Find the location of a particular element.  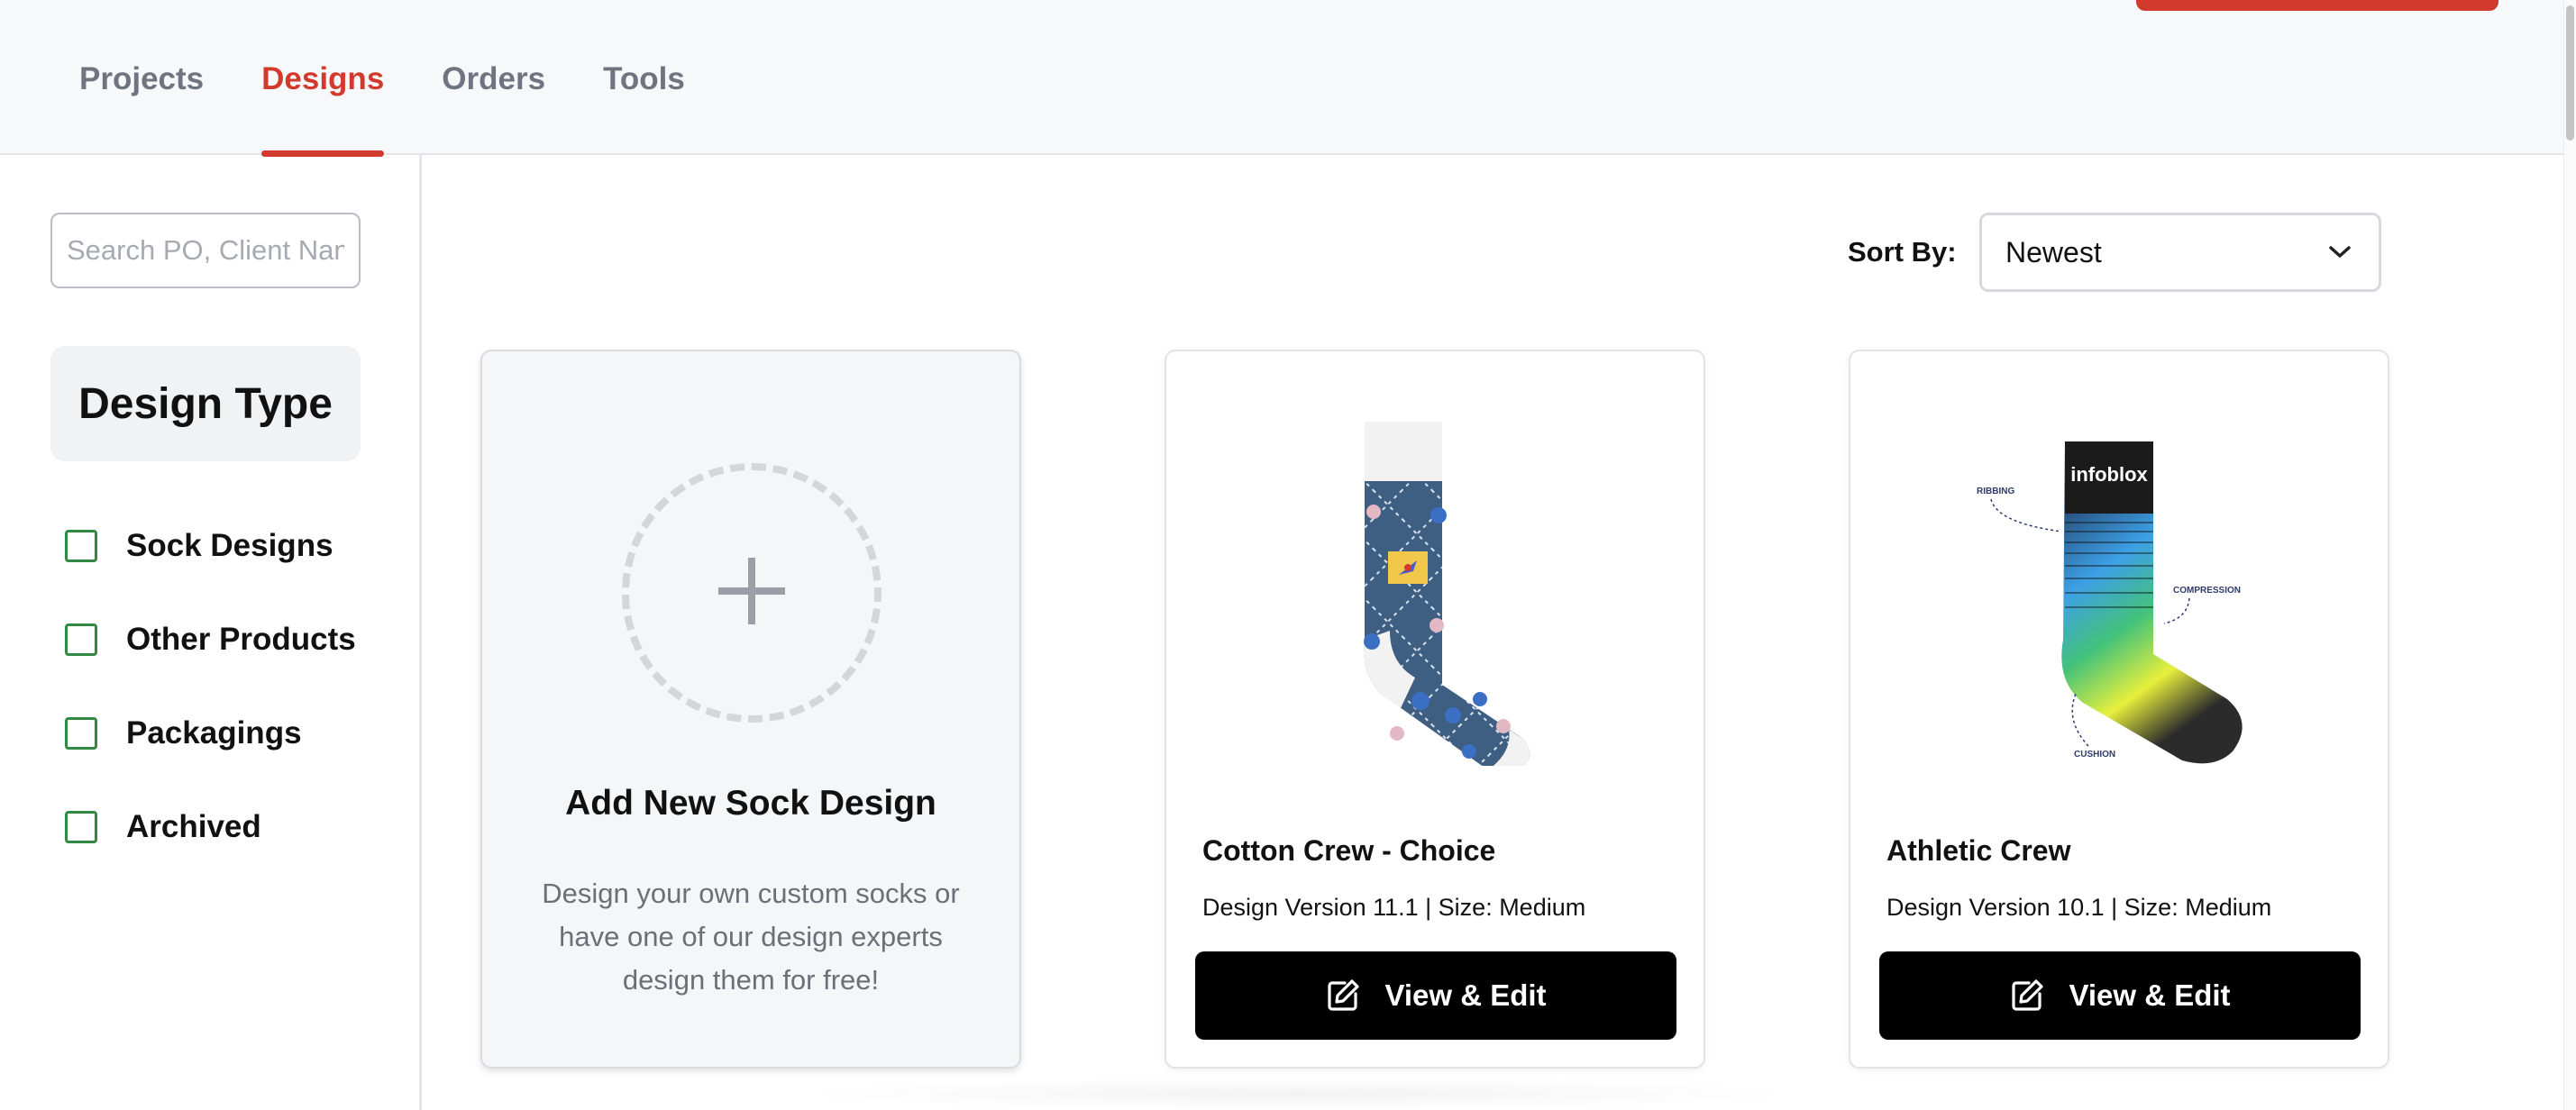

search-input is located at coordinates (205, 250).